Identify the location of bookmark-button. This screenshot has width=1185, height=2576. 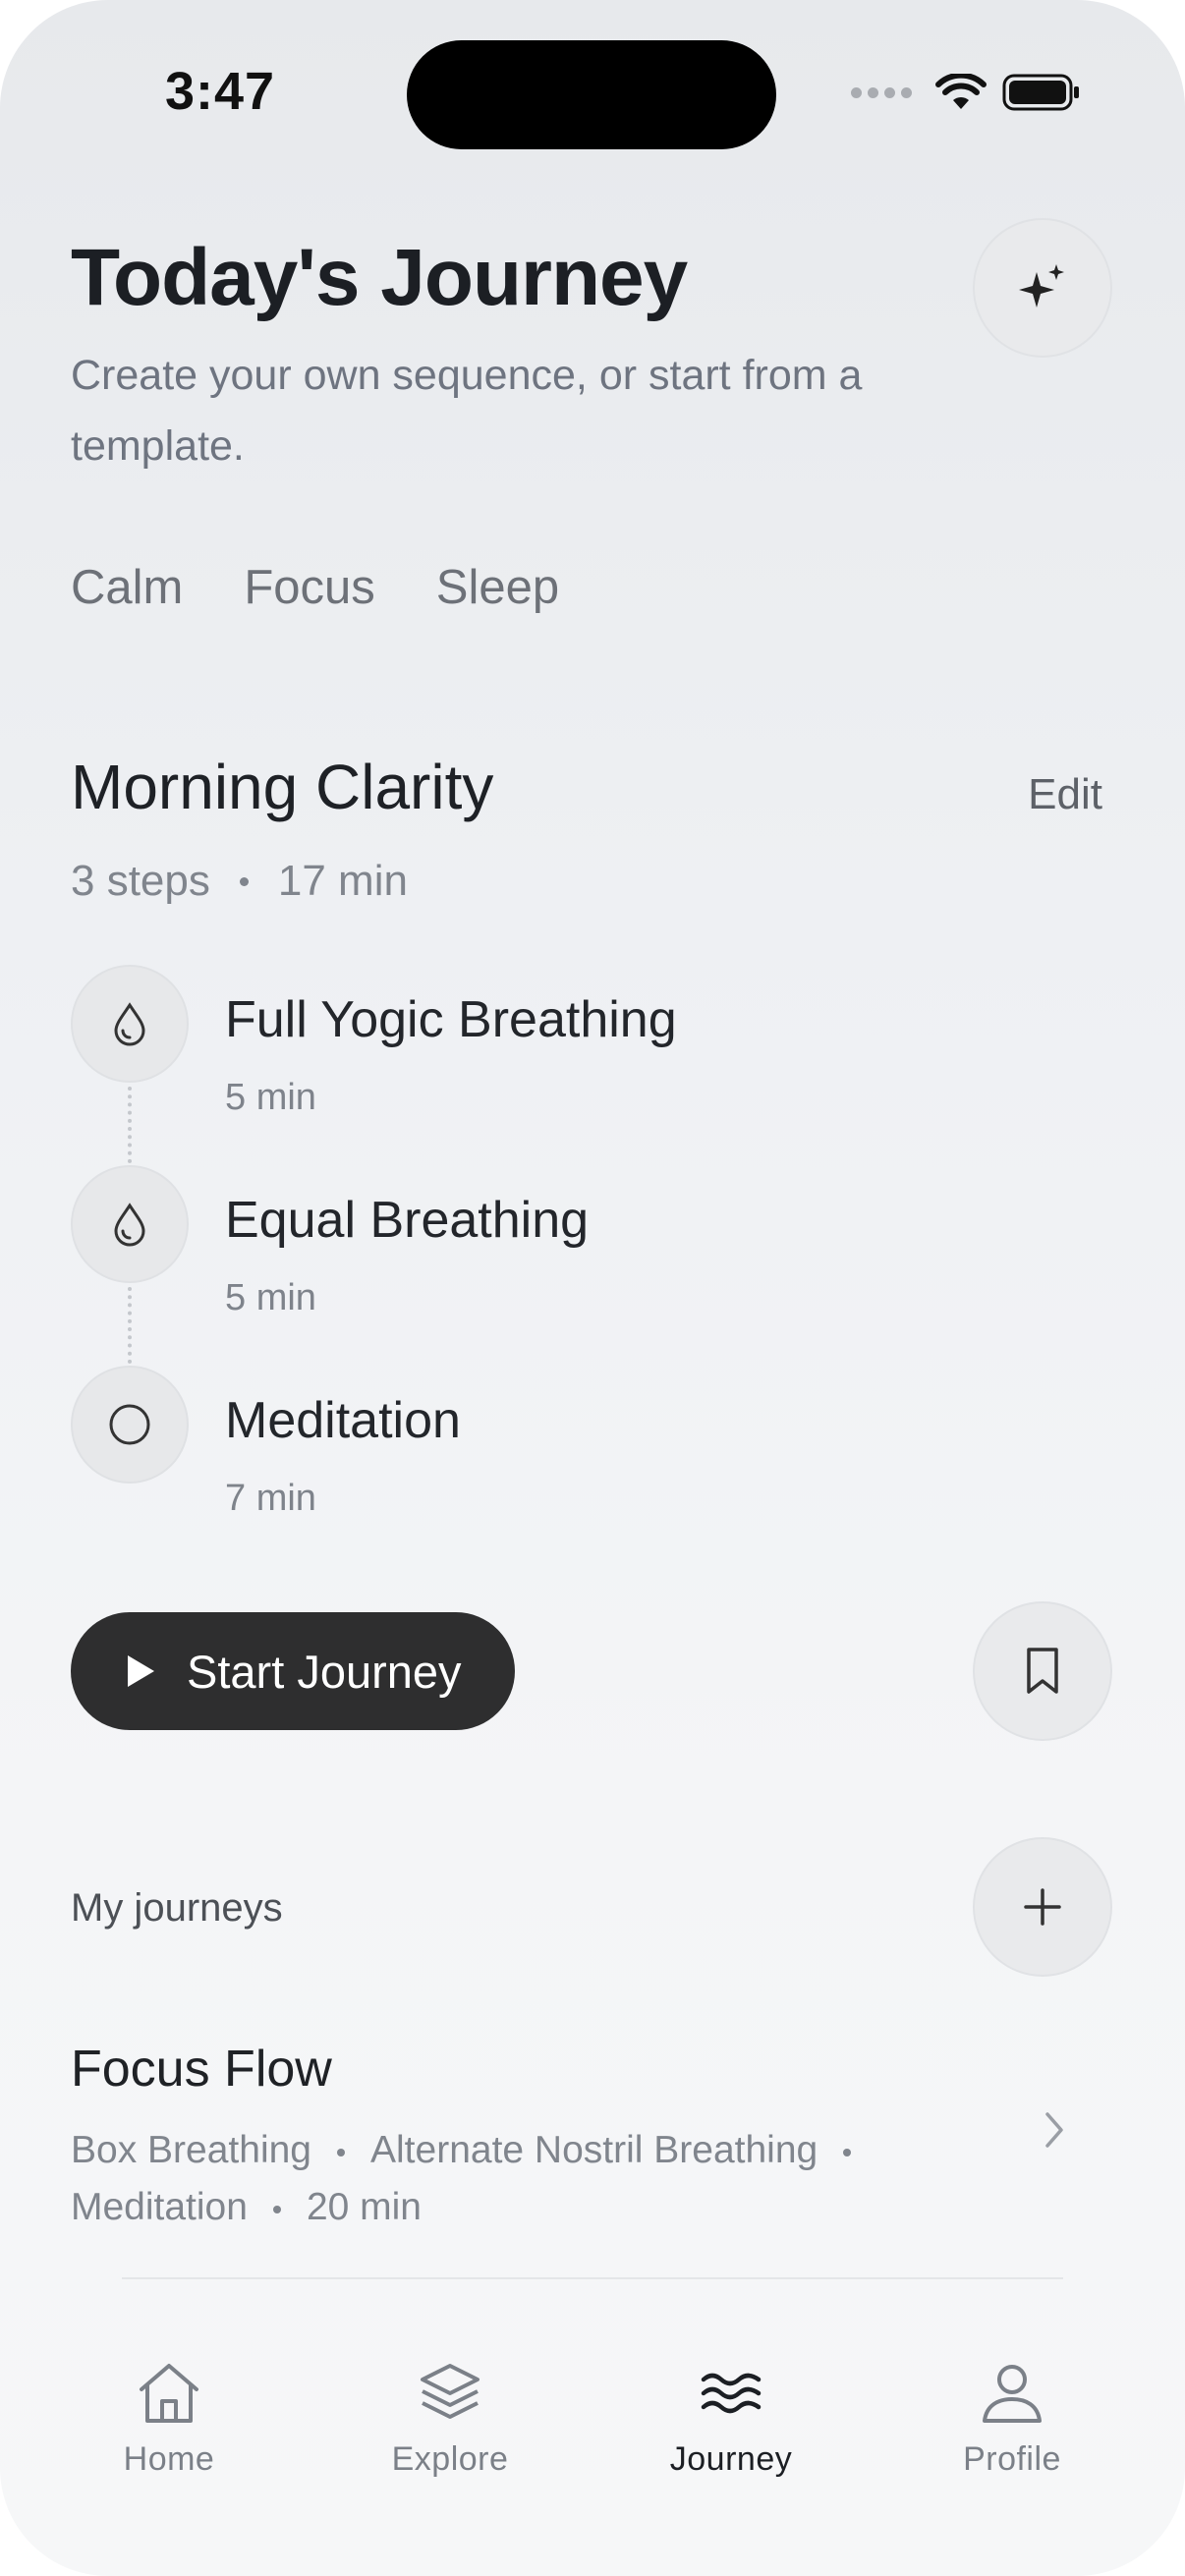
(1042, 1671).